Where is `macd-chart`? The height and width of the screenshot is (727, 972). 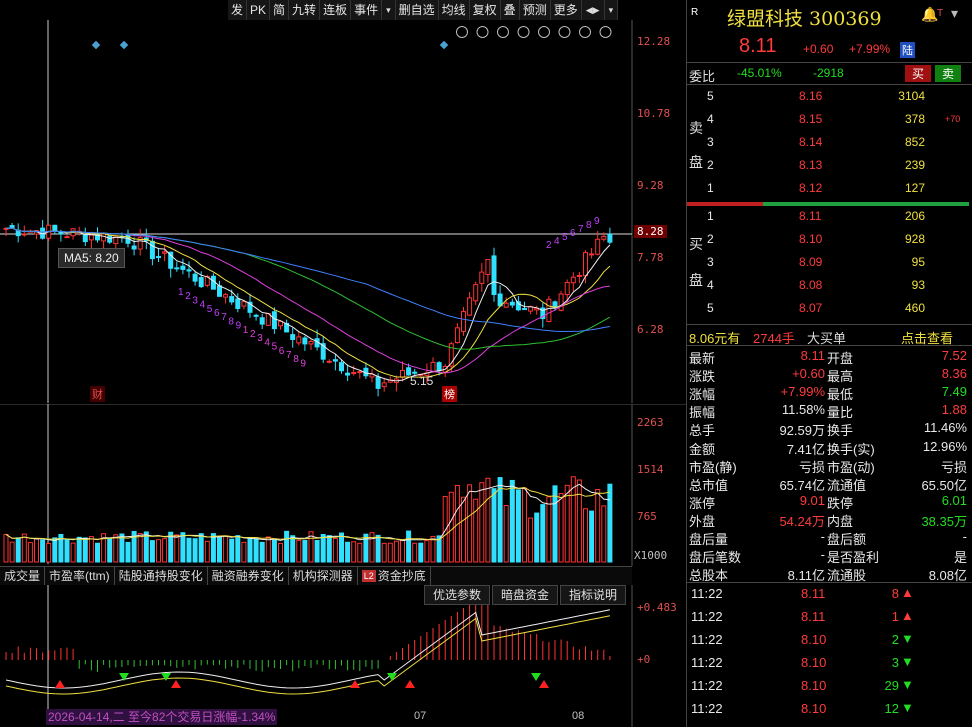 macd-chart is located at coordinates (343, 656).